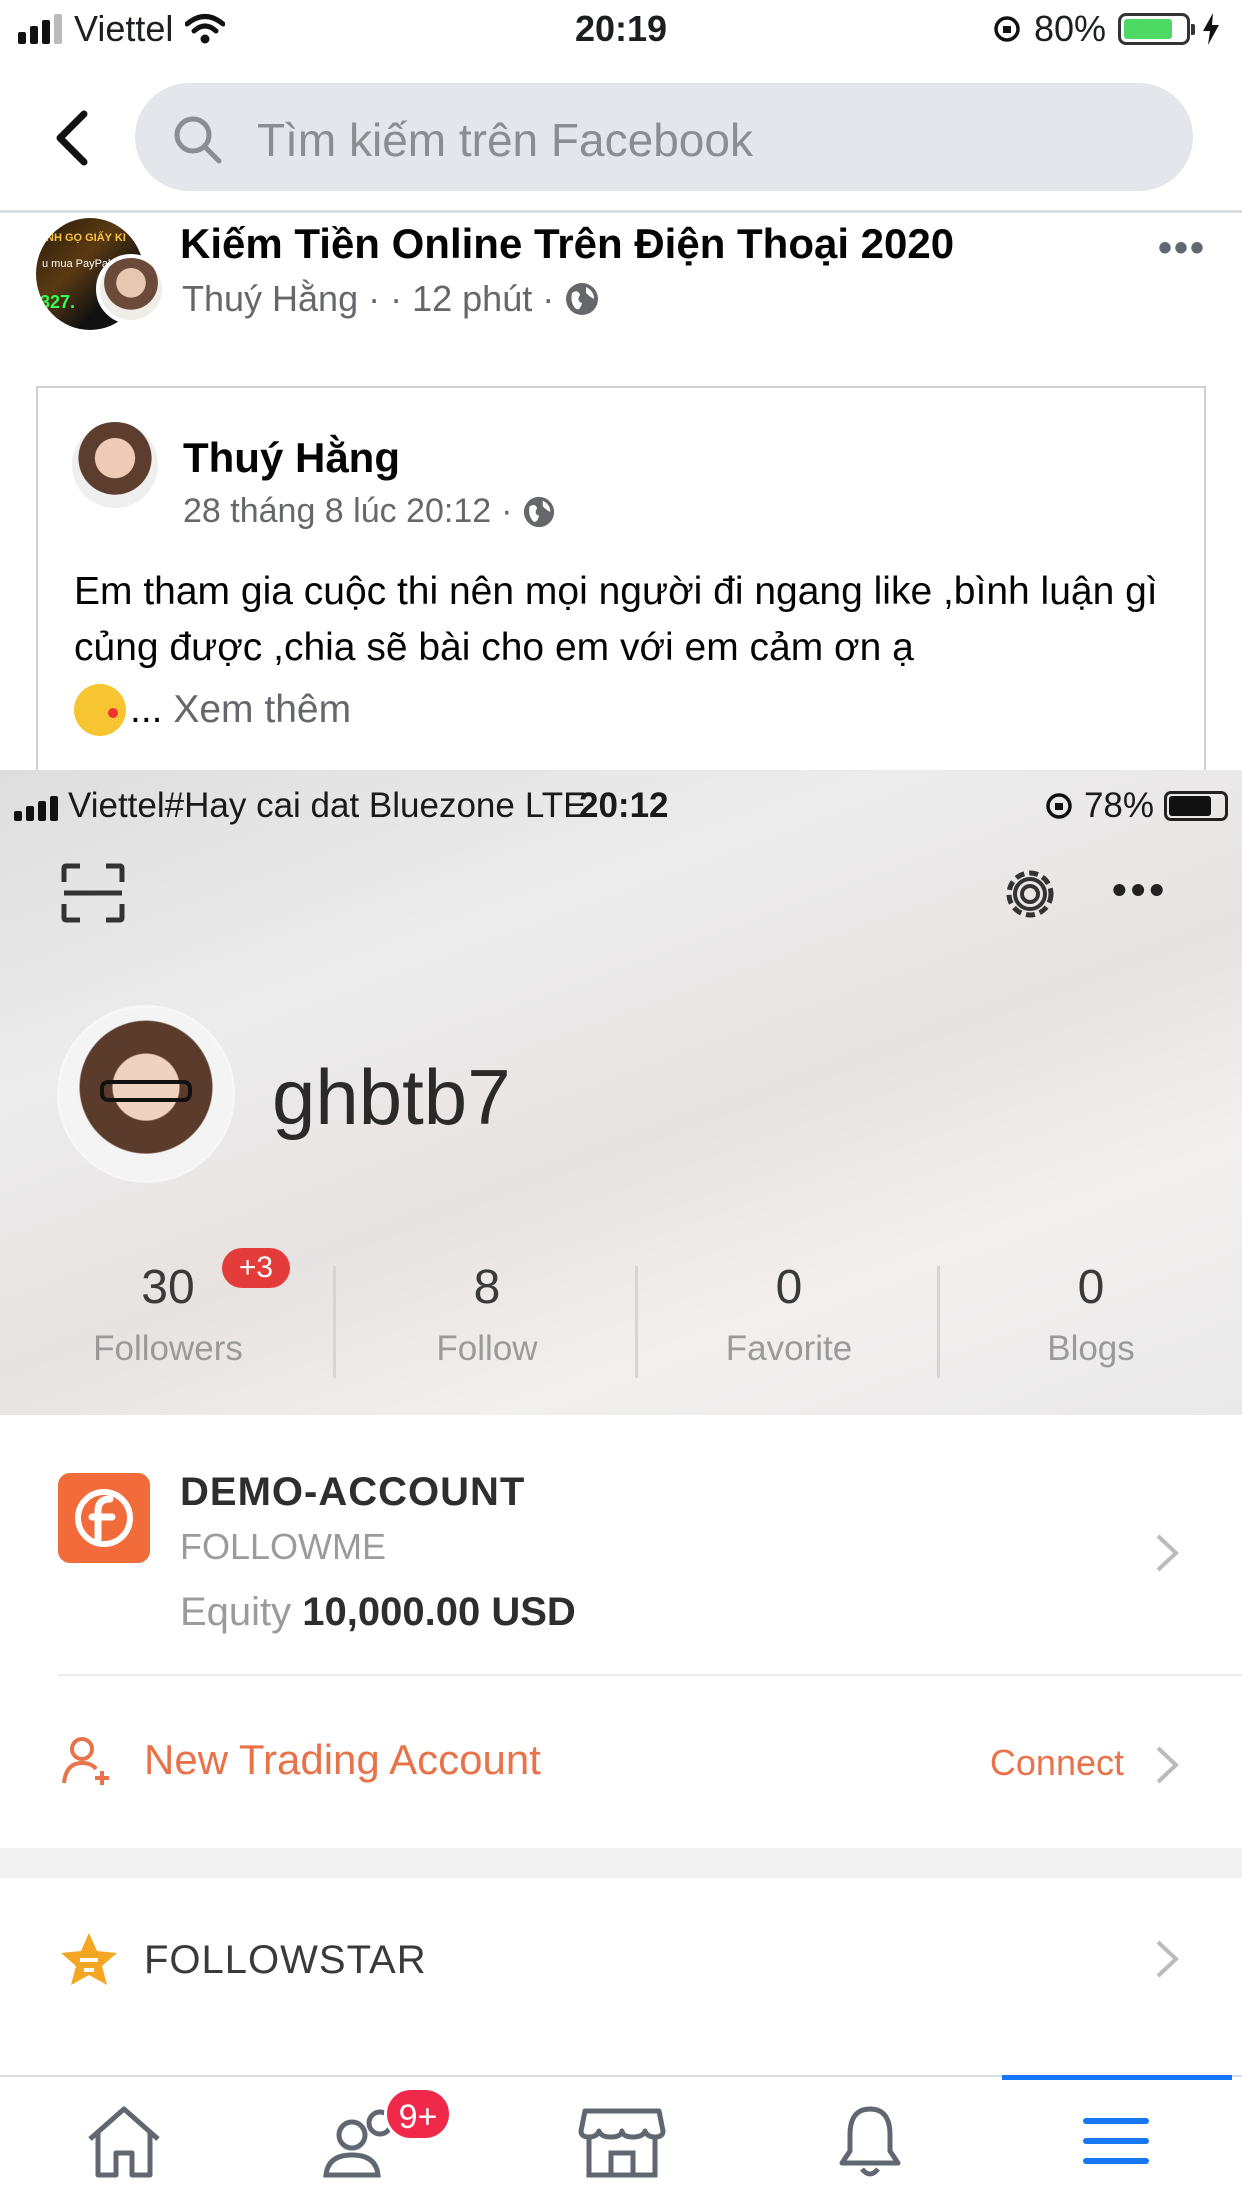 The width and height of the screenshot is (1242, 2208). Describe the element at coordinates (1069, 28) in the screenshot. I see `battery-percent: 80%` at that location.